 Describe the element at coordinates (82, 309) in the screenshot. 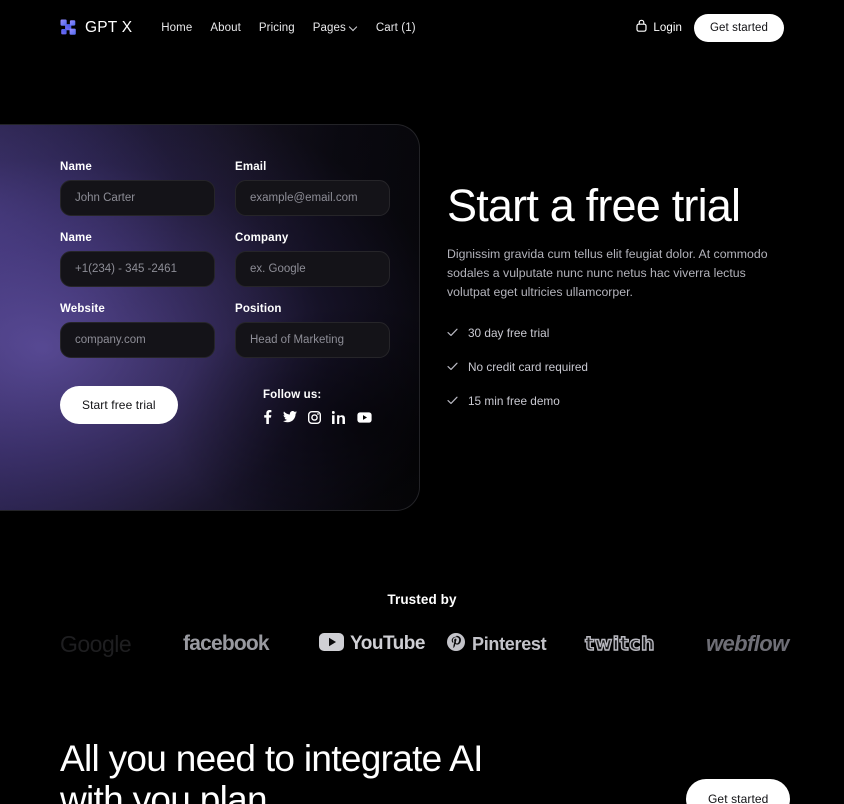

I see `label-website: Website` at that location.